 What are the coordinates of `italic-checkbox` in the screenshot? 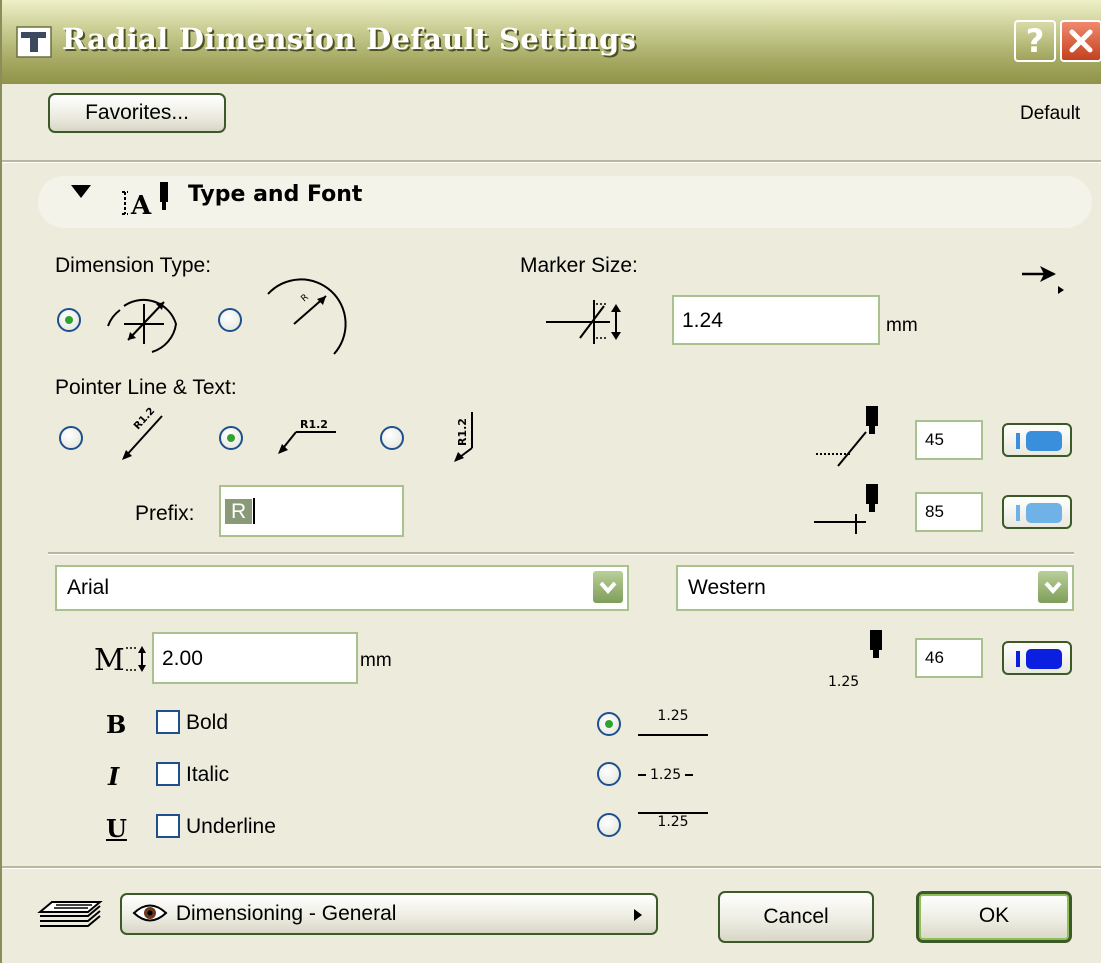 It's located at (168, 774).